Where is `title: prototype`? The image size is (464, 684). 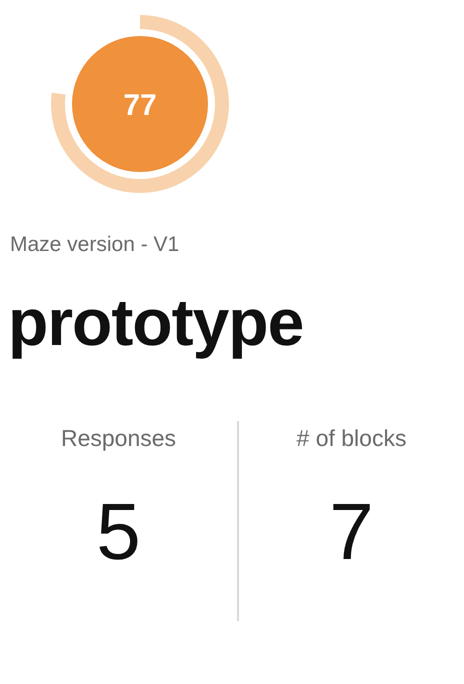 title: prototype is located at coordinates (156, 322).